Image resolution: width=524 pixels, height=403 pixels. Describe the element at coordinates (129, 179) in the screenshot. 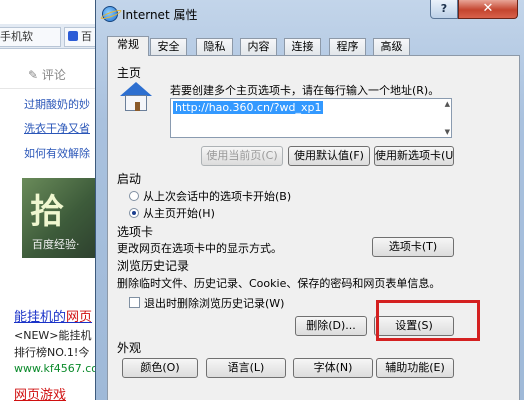

I see `startup-section-label: 启动` at that location.